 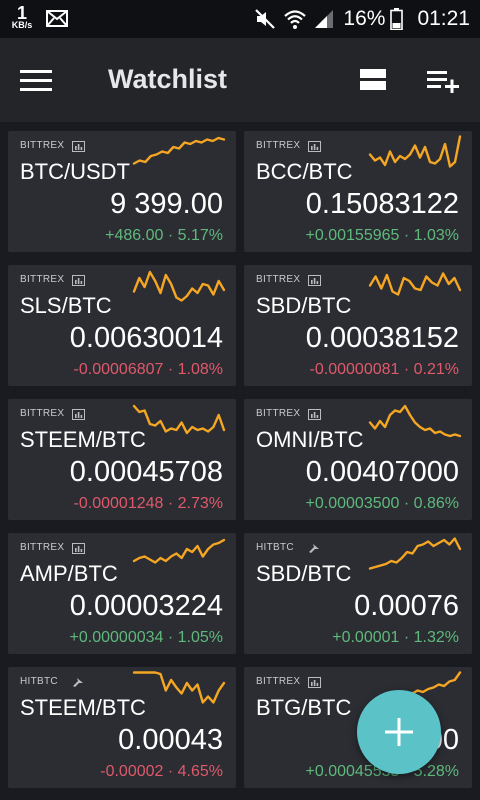 I want to click on pair-name: OMNI/BTC, so click(x=310, y=439).